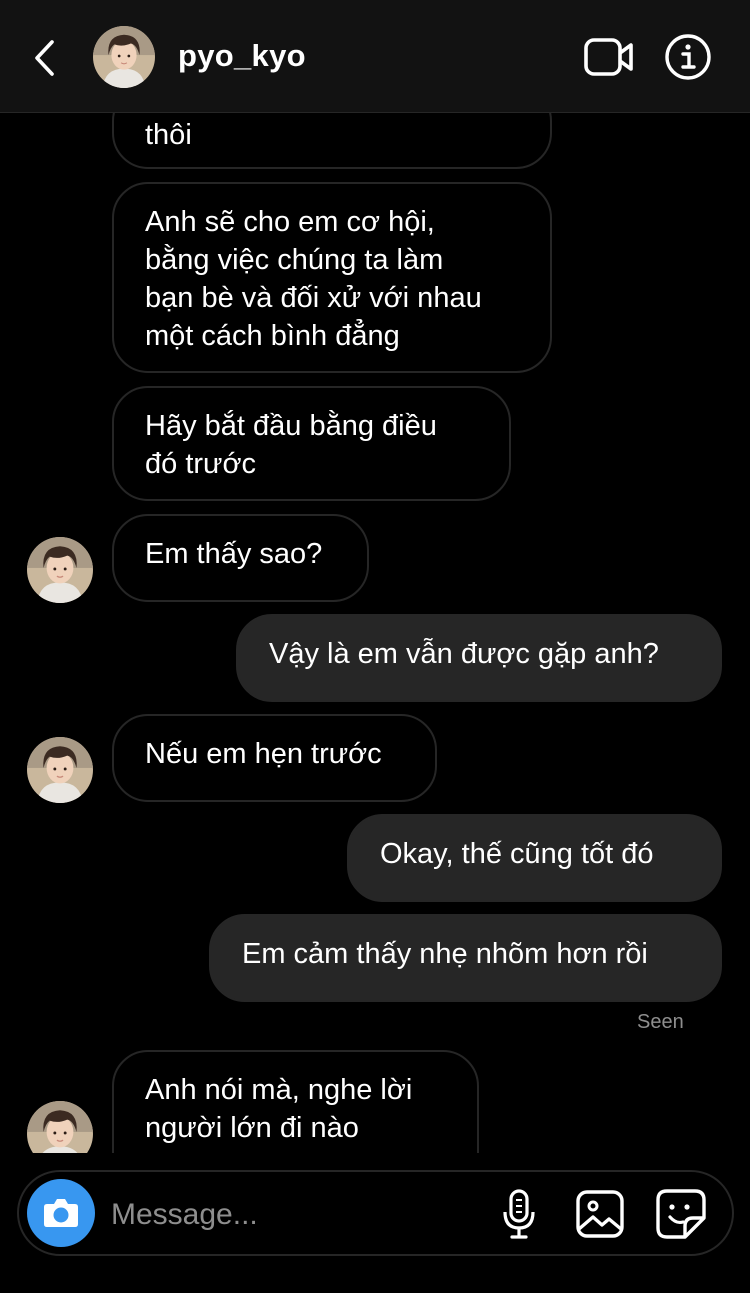 Image resolution: width=750 pixels, height=1293 pixels. I want to click on message-bubble: Hãy bắt đầu bằng điều đó trước, so click(311, 443).